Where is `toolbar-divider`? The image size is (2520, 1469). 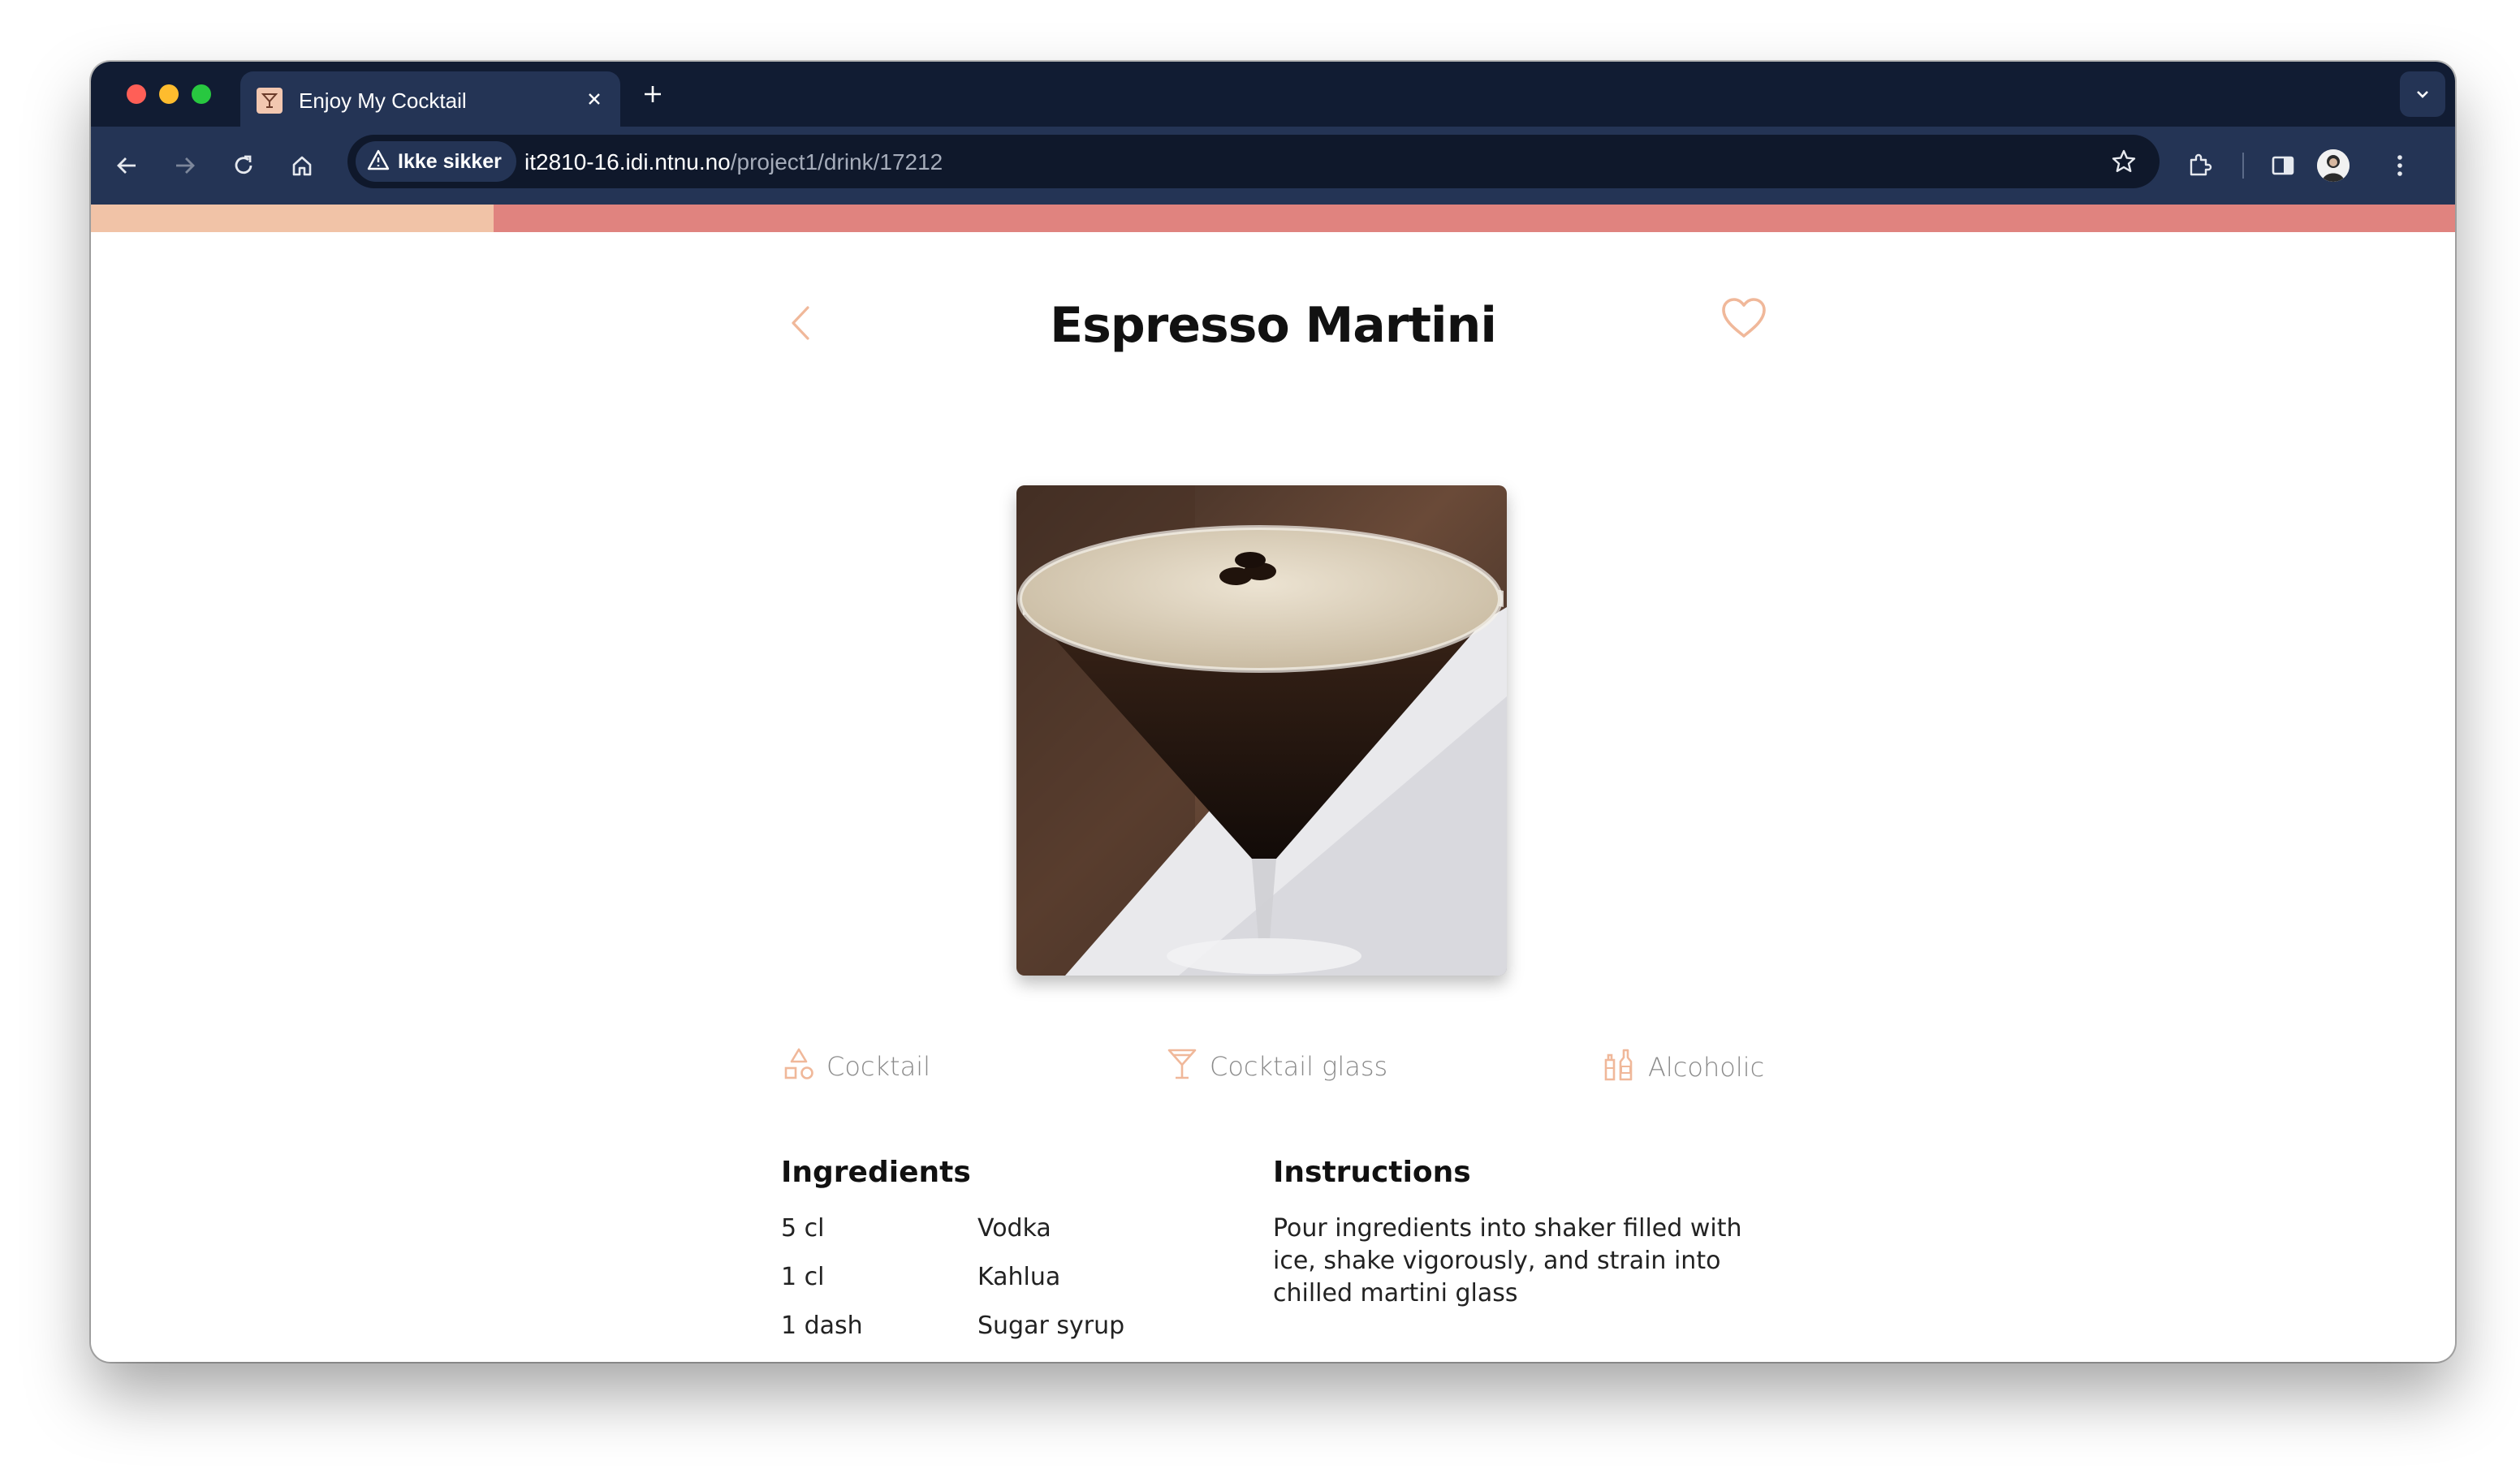
toolbar-divider is located at coordinates (2243, 166).